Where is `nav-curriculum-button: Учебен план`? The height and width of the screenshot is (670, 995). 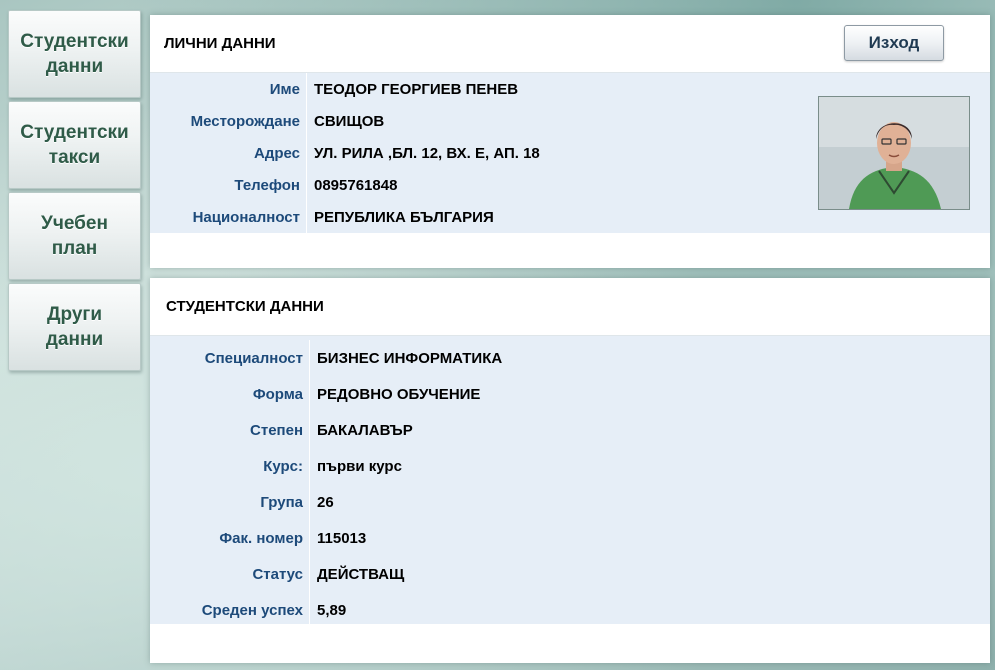
nav-curriculum-button: Учебен план is located at coordinates (74, 236).